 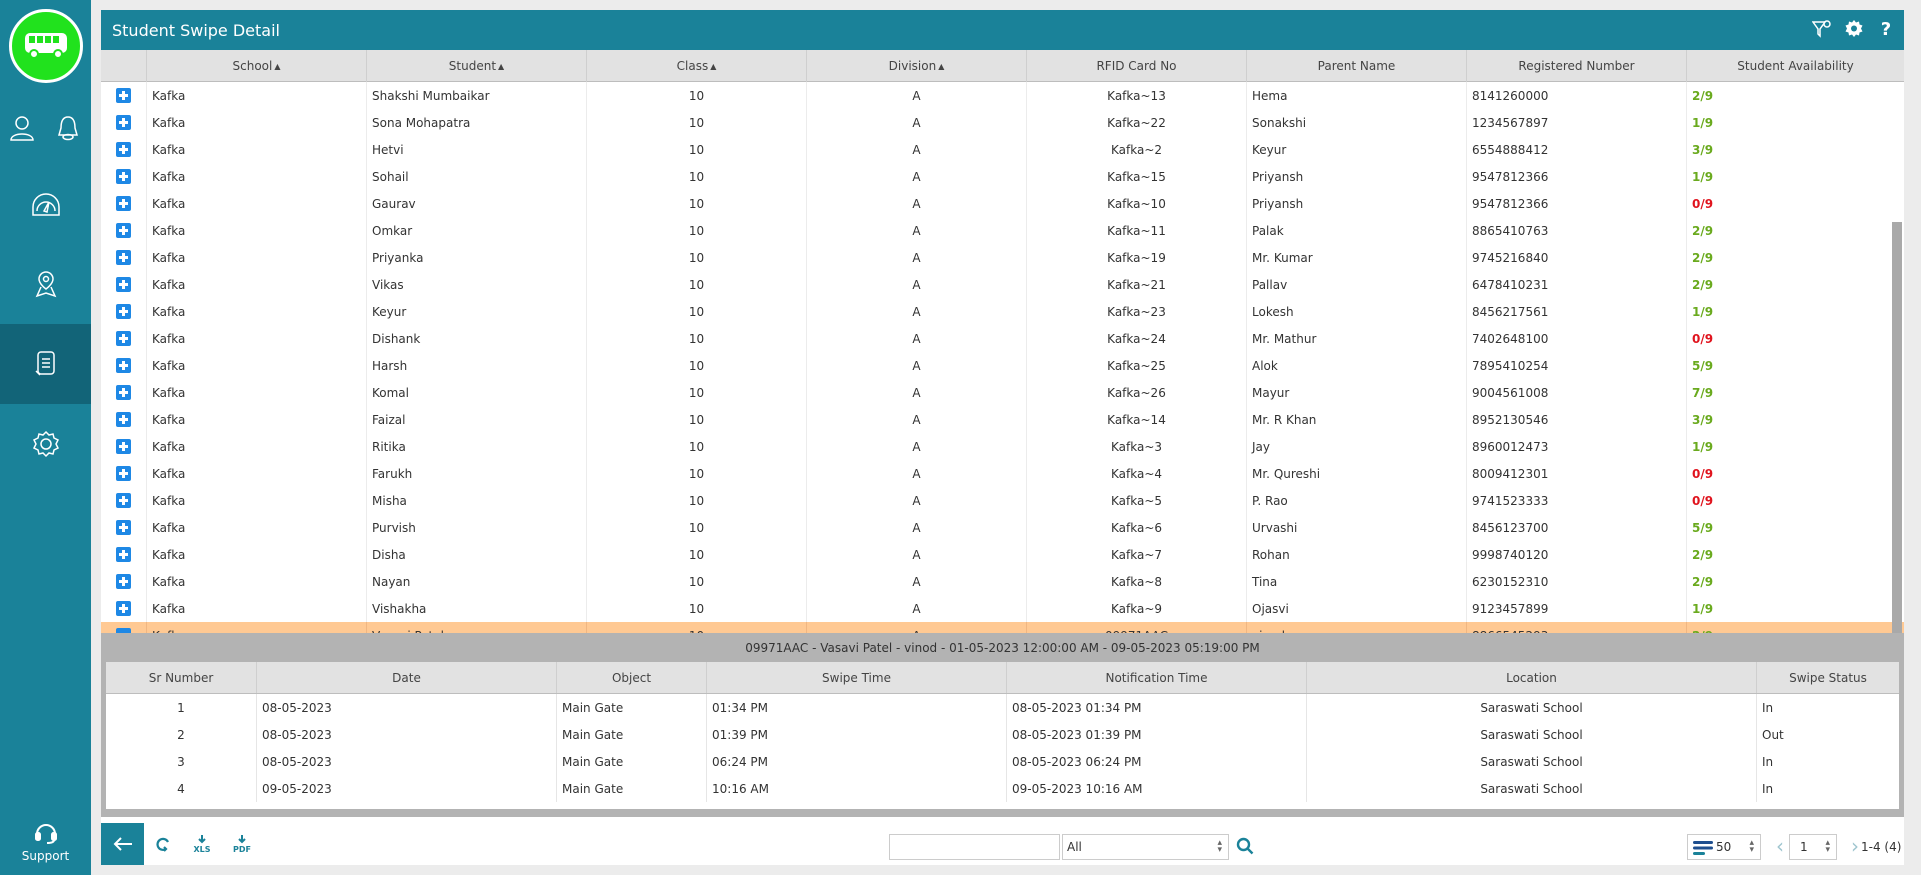 I want to click on table-row: Kafka Omkar 10 A Kafka~11 Palak 8865410763 2/9, so click(x=1002, y=230).